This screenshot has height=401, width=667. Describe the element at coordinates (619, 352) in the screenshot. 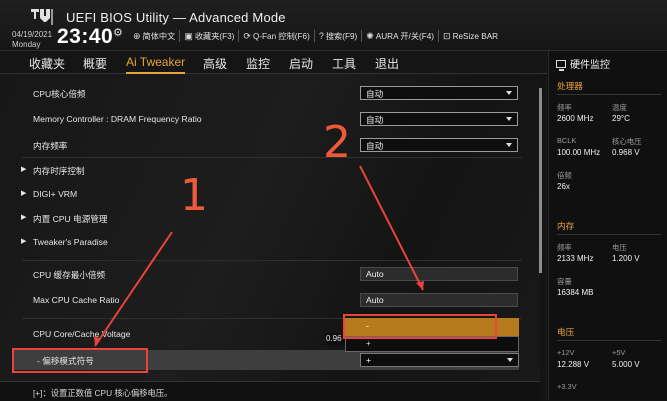

I see `hw-metric-label: +5V` at that location.